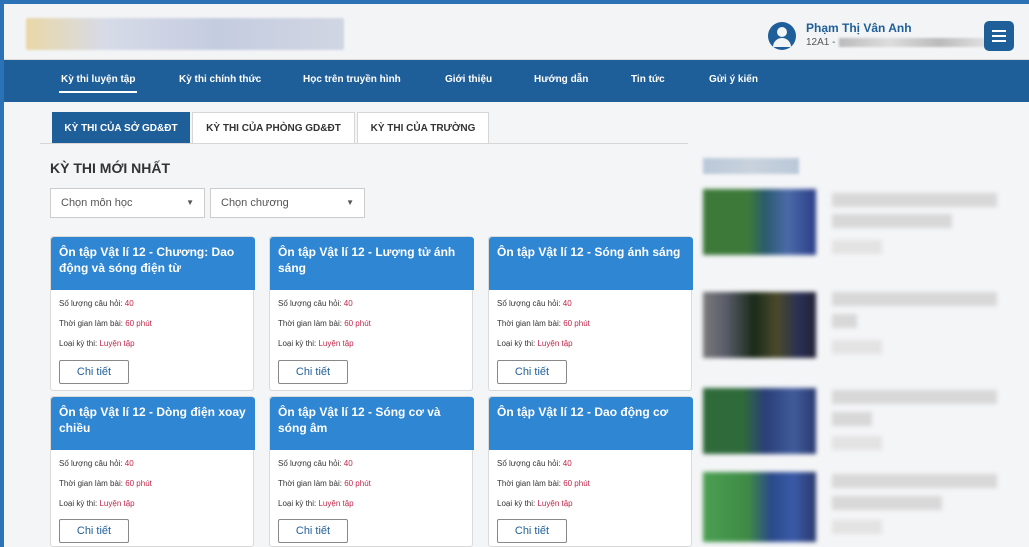 The image size is (1029, 547). Describe the element at coordinates (364, 143) in the screenshot. I see `tabs-divider` at that location.